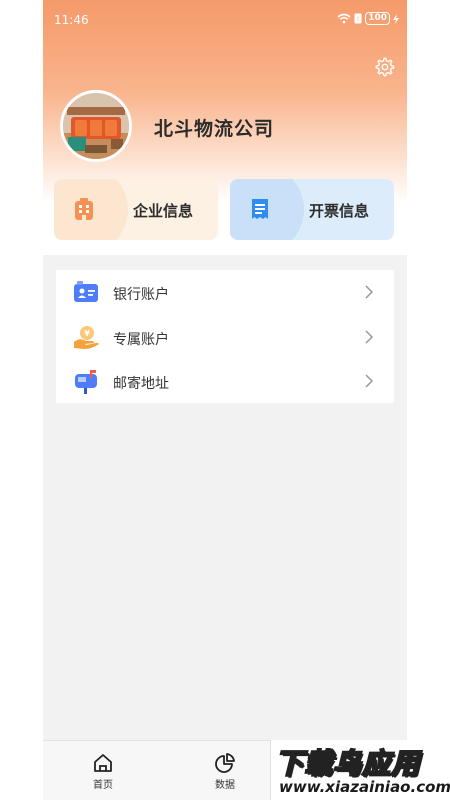 The image size is (450, 800). What do you see at coordinates (86, 382) in the screenshot?
I see `mailbox-icon` at bounding box center [86, 382].